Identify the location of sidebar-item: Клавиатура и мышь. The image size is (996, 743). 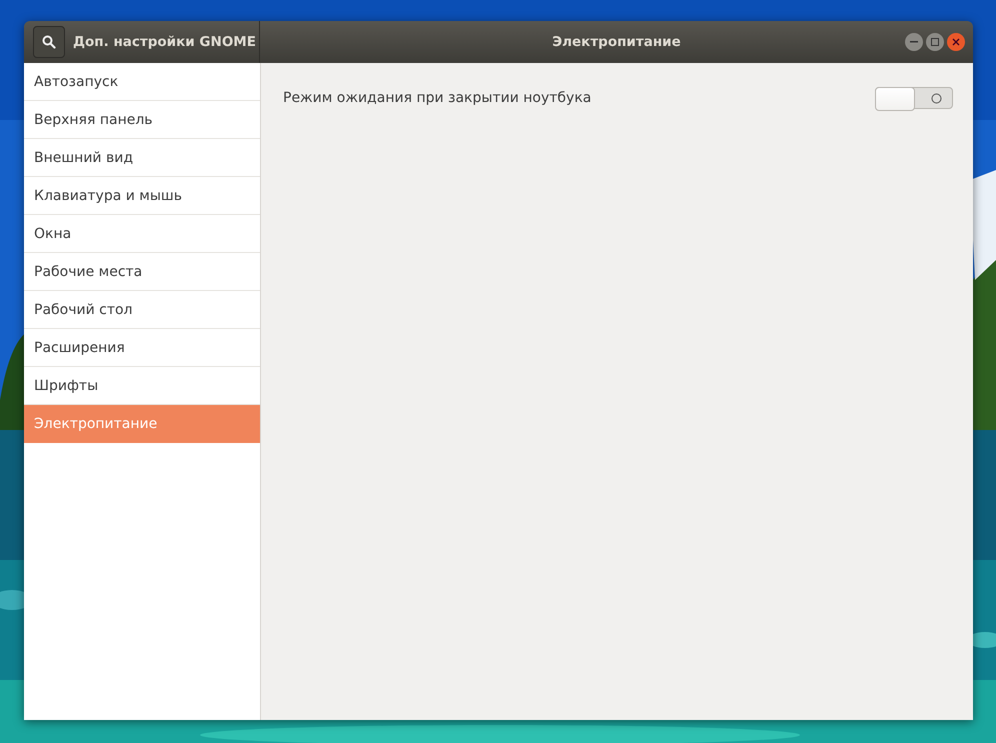
(142, 196).